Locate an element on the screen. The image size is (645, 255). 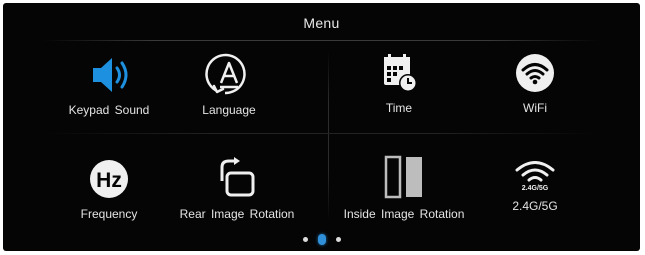
rotate-icon is located at coordinates (237, 177).